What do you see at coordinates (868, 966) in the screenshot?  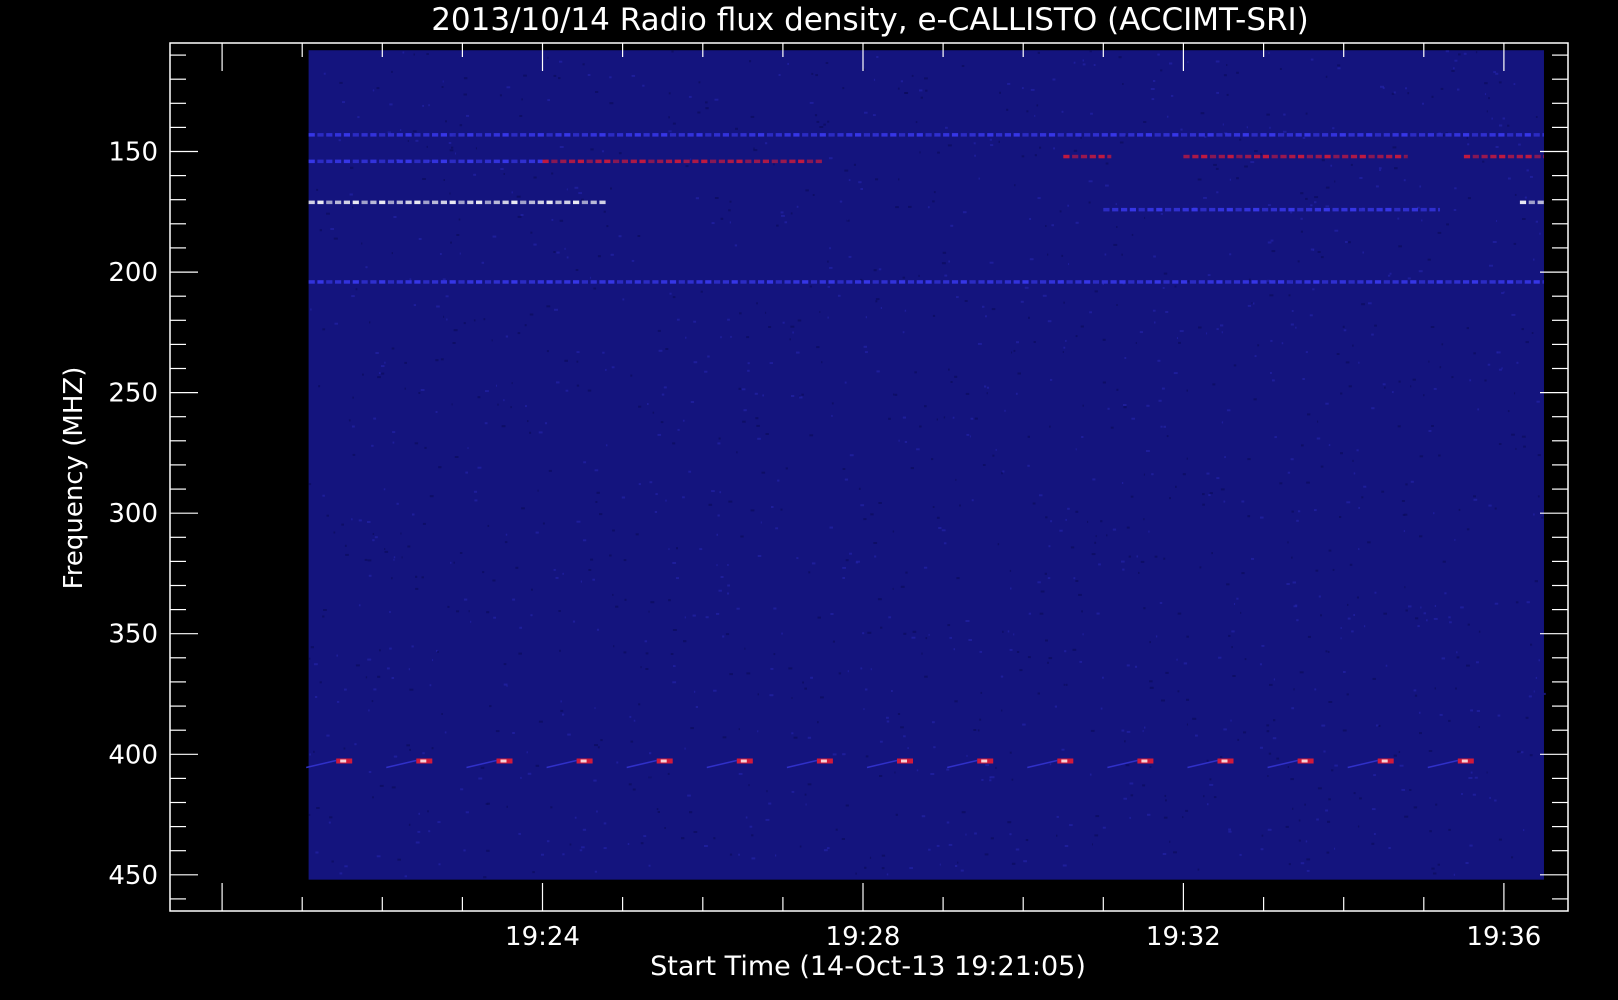 I see `x-axis-label: Start Time (14-Oct-13 19:21:05)` at bounding box center [868, 966].